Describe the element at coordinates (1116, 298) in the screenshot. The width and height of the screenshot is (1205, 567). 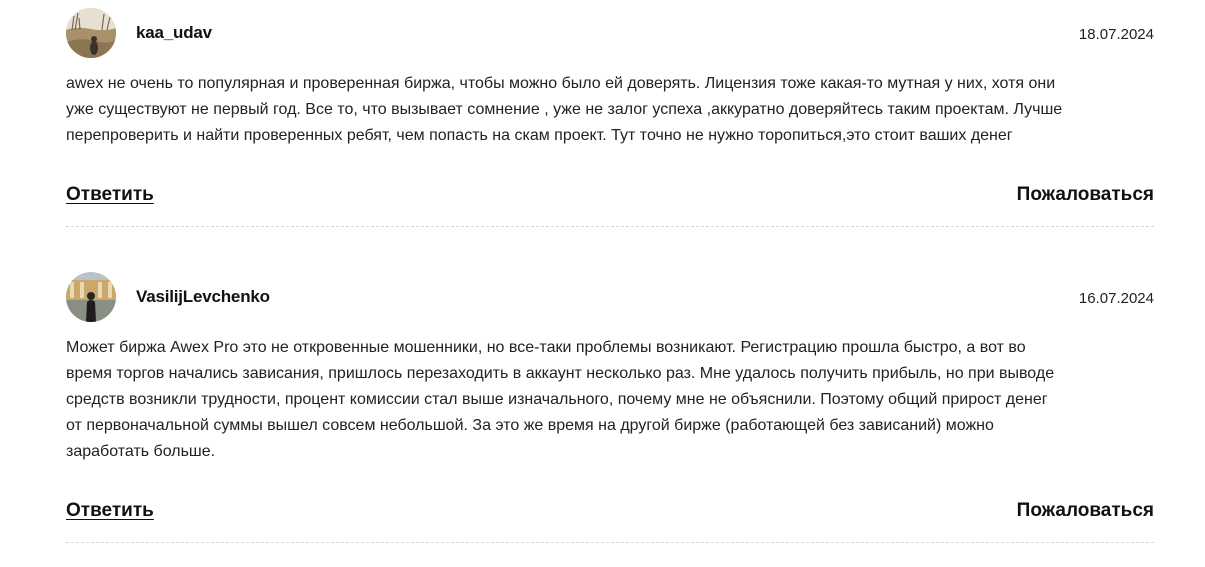
I see `comment-date: 16.07.2024` at that location.